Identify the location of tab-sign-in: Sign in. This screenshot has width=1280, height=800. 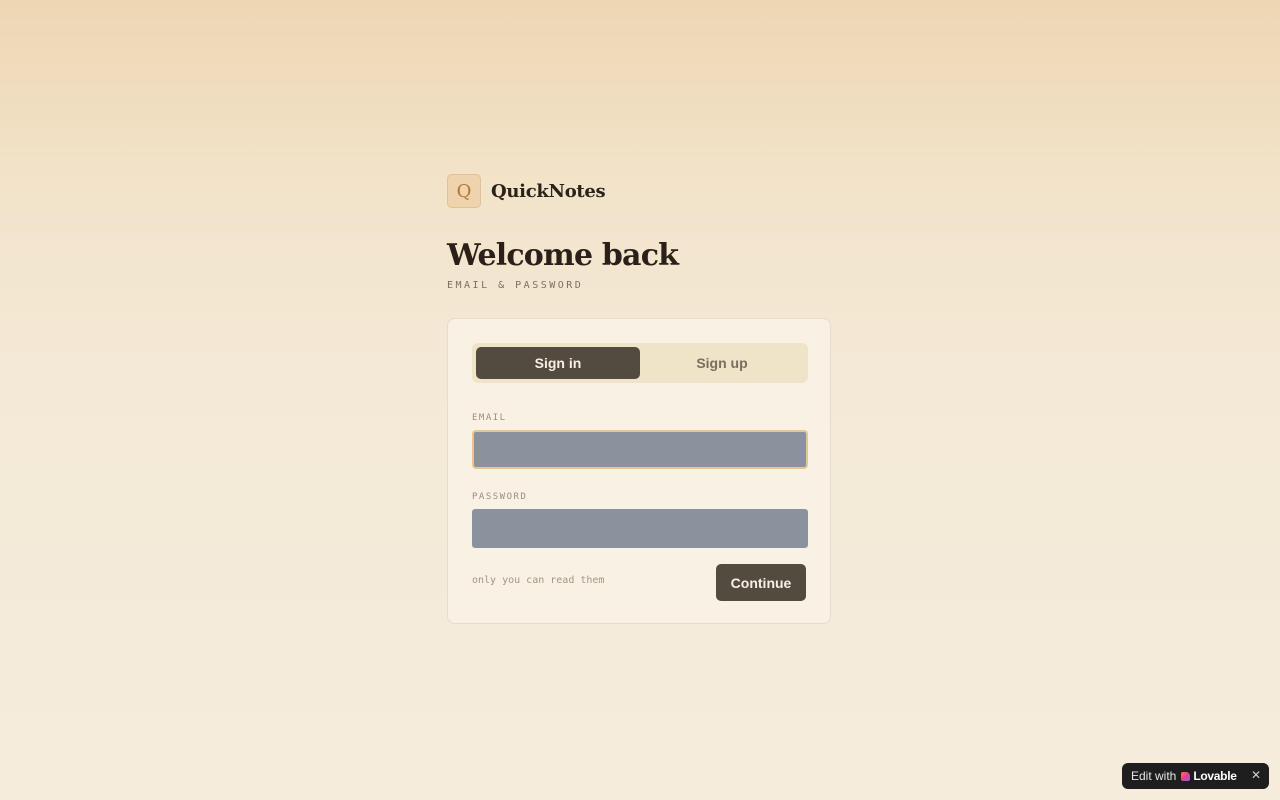
(558, 363).